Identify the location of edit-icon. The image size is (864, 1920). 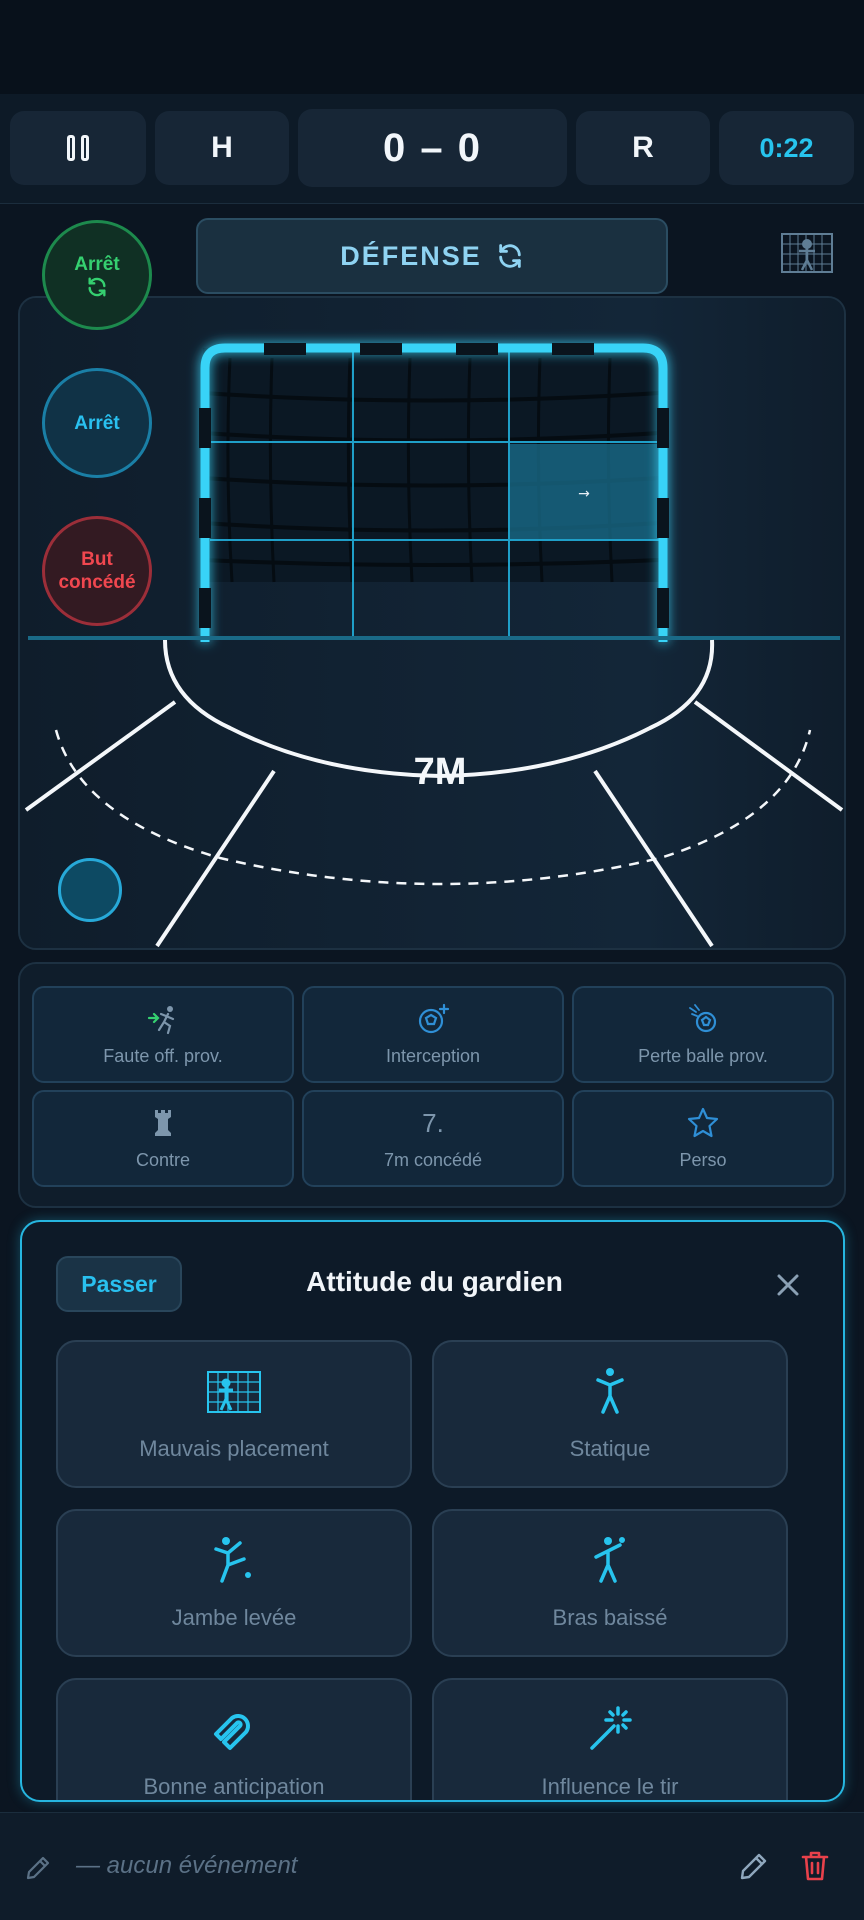
(754, 1866).